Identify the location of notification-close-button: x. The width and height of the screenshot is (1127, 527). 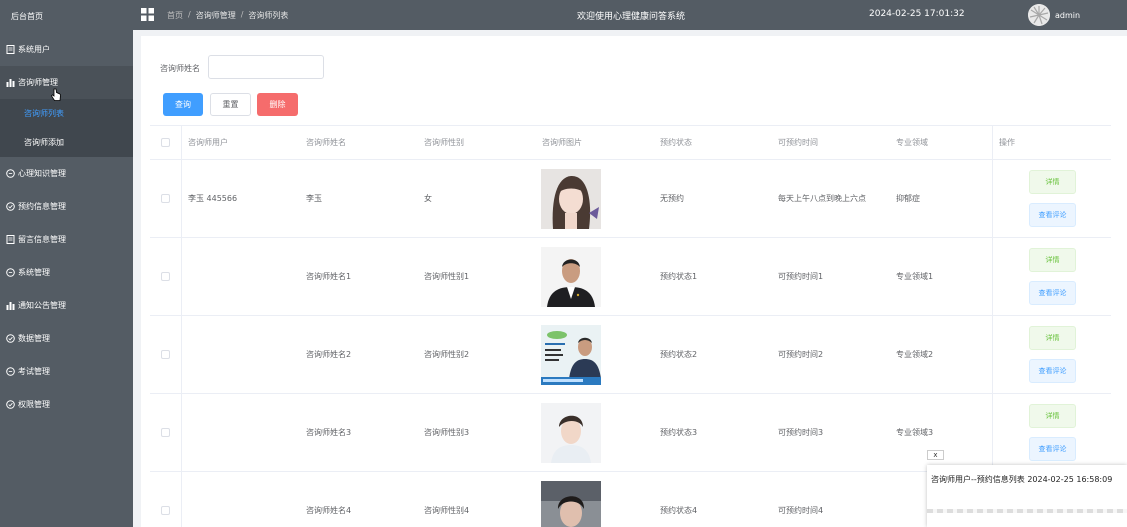
(935, 455).